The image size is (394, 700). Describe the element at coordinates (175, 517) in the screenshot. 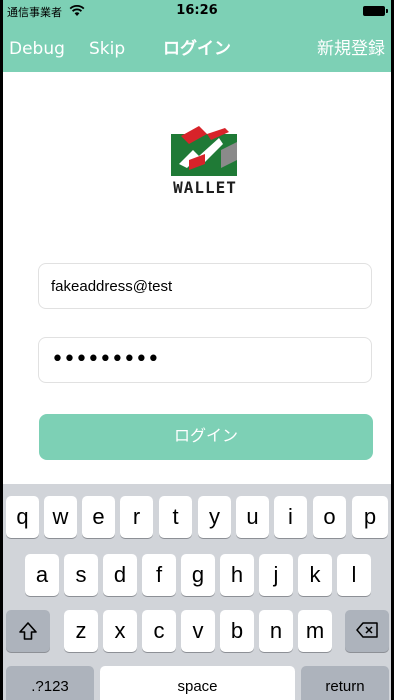

I see `key-t: t` at that location.